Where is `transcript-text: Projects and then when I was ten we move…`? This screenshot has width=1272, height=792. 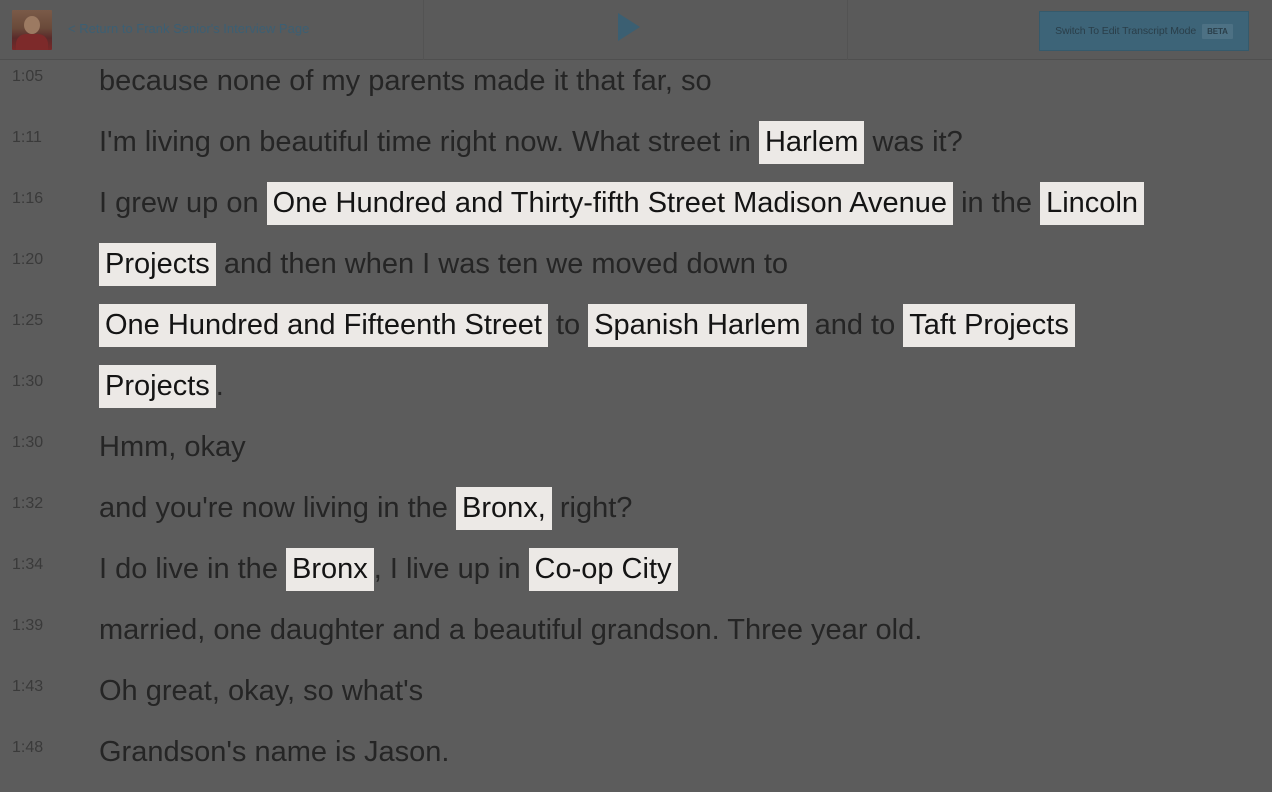
transcript-text: Projects and then when I was ten we move… is located at coordinates (444, 264).